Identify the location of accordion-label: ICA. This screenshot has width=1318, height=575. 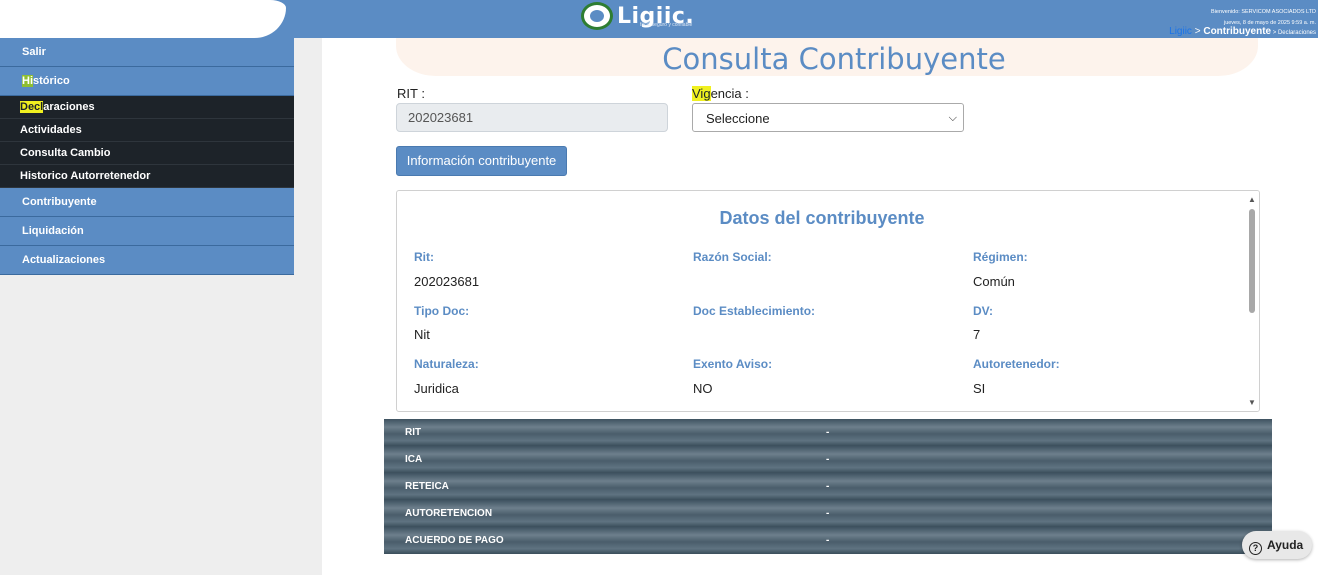
(414, 459).